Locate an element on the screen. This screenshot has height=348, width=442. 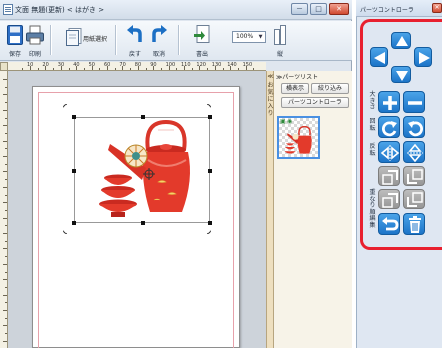
horizontal-ruler: 10 20 30 40 50 60 70 80 90 100 110 120 130 140 150 is located at coordinates (137, 66).